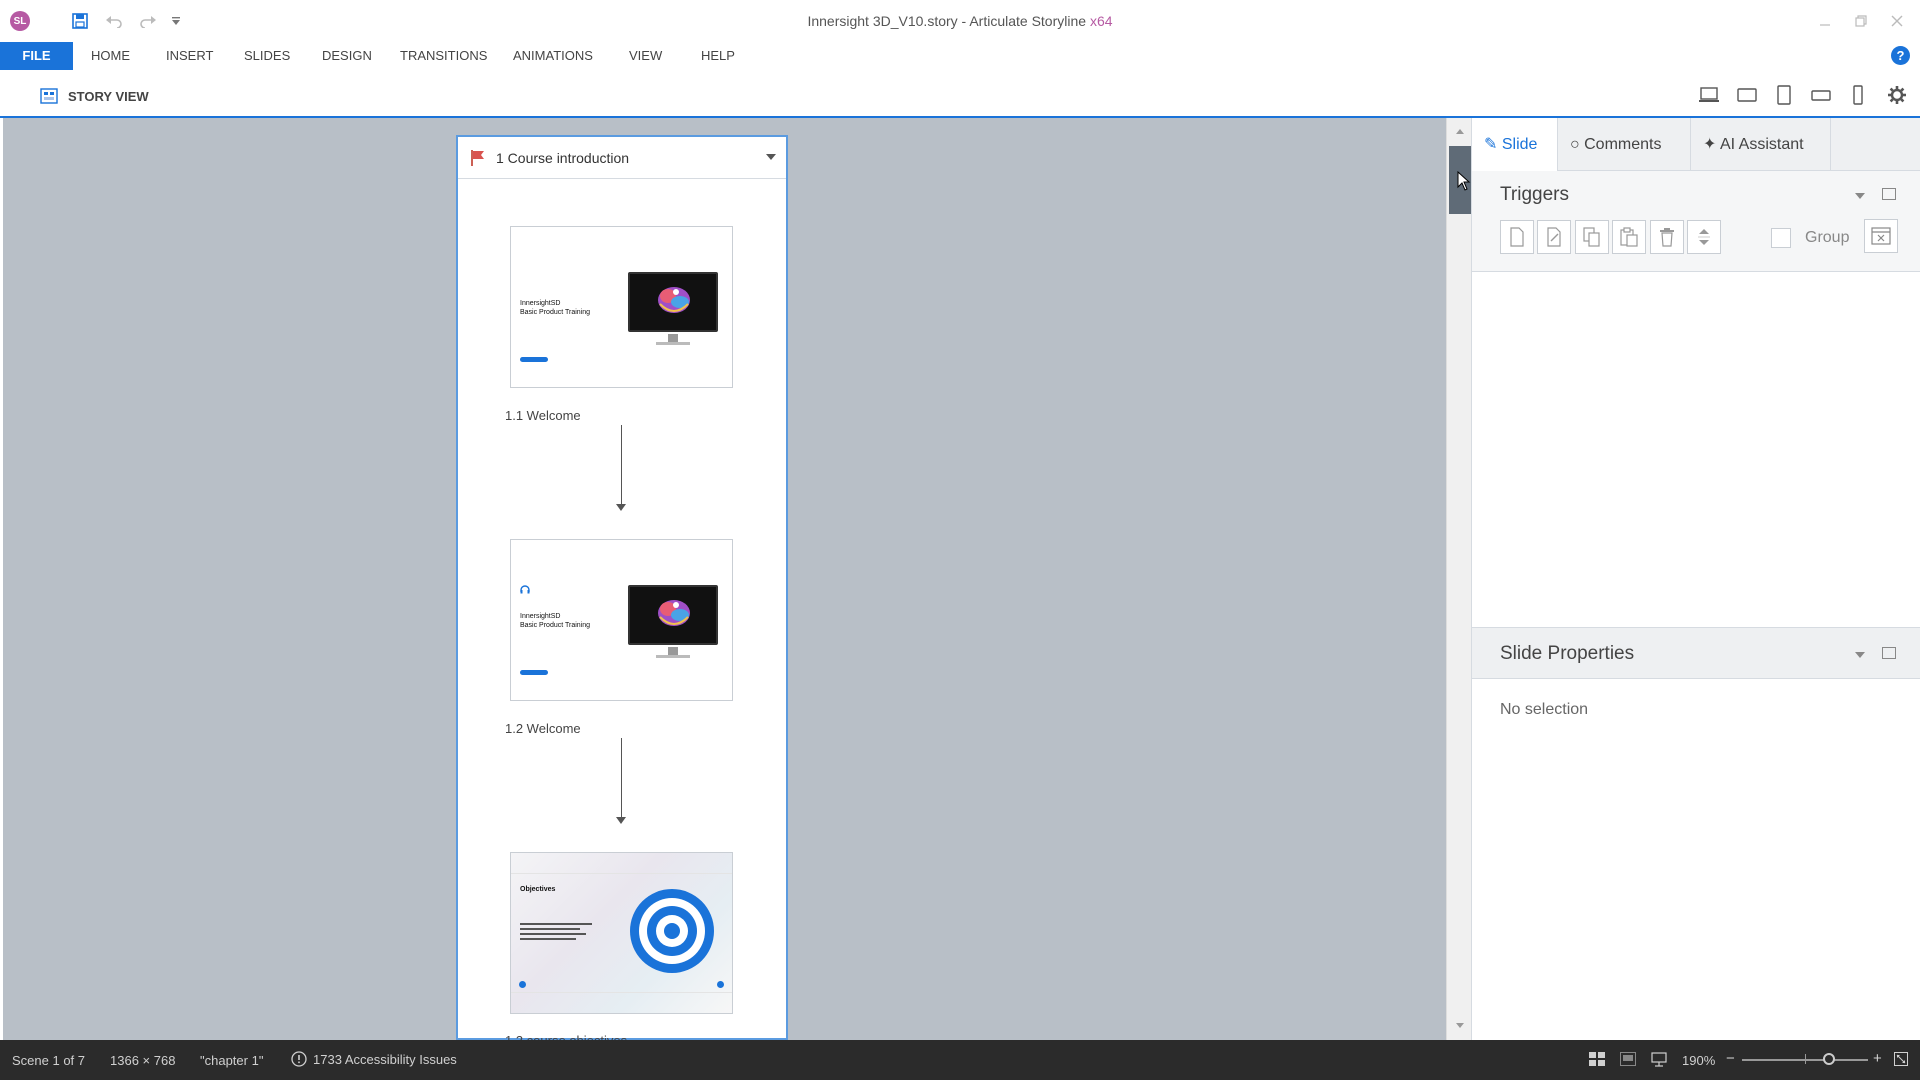 This screenshot has width=1920, height=1080. Describe the element at coordinates (1534, 194) in the screenshot. I see `triggers-title: Triggers` at that location.